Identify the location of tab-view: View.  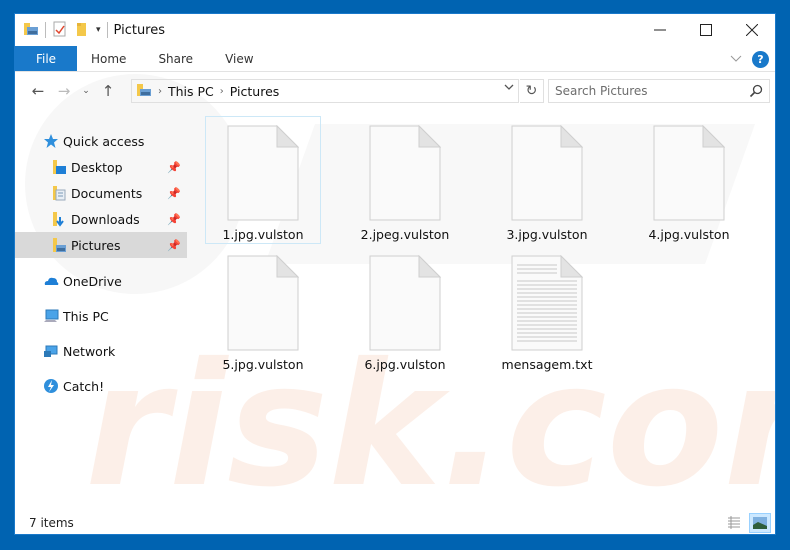
(239, 58).